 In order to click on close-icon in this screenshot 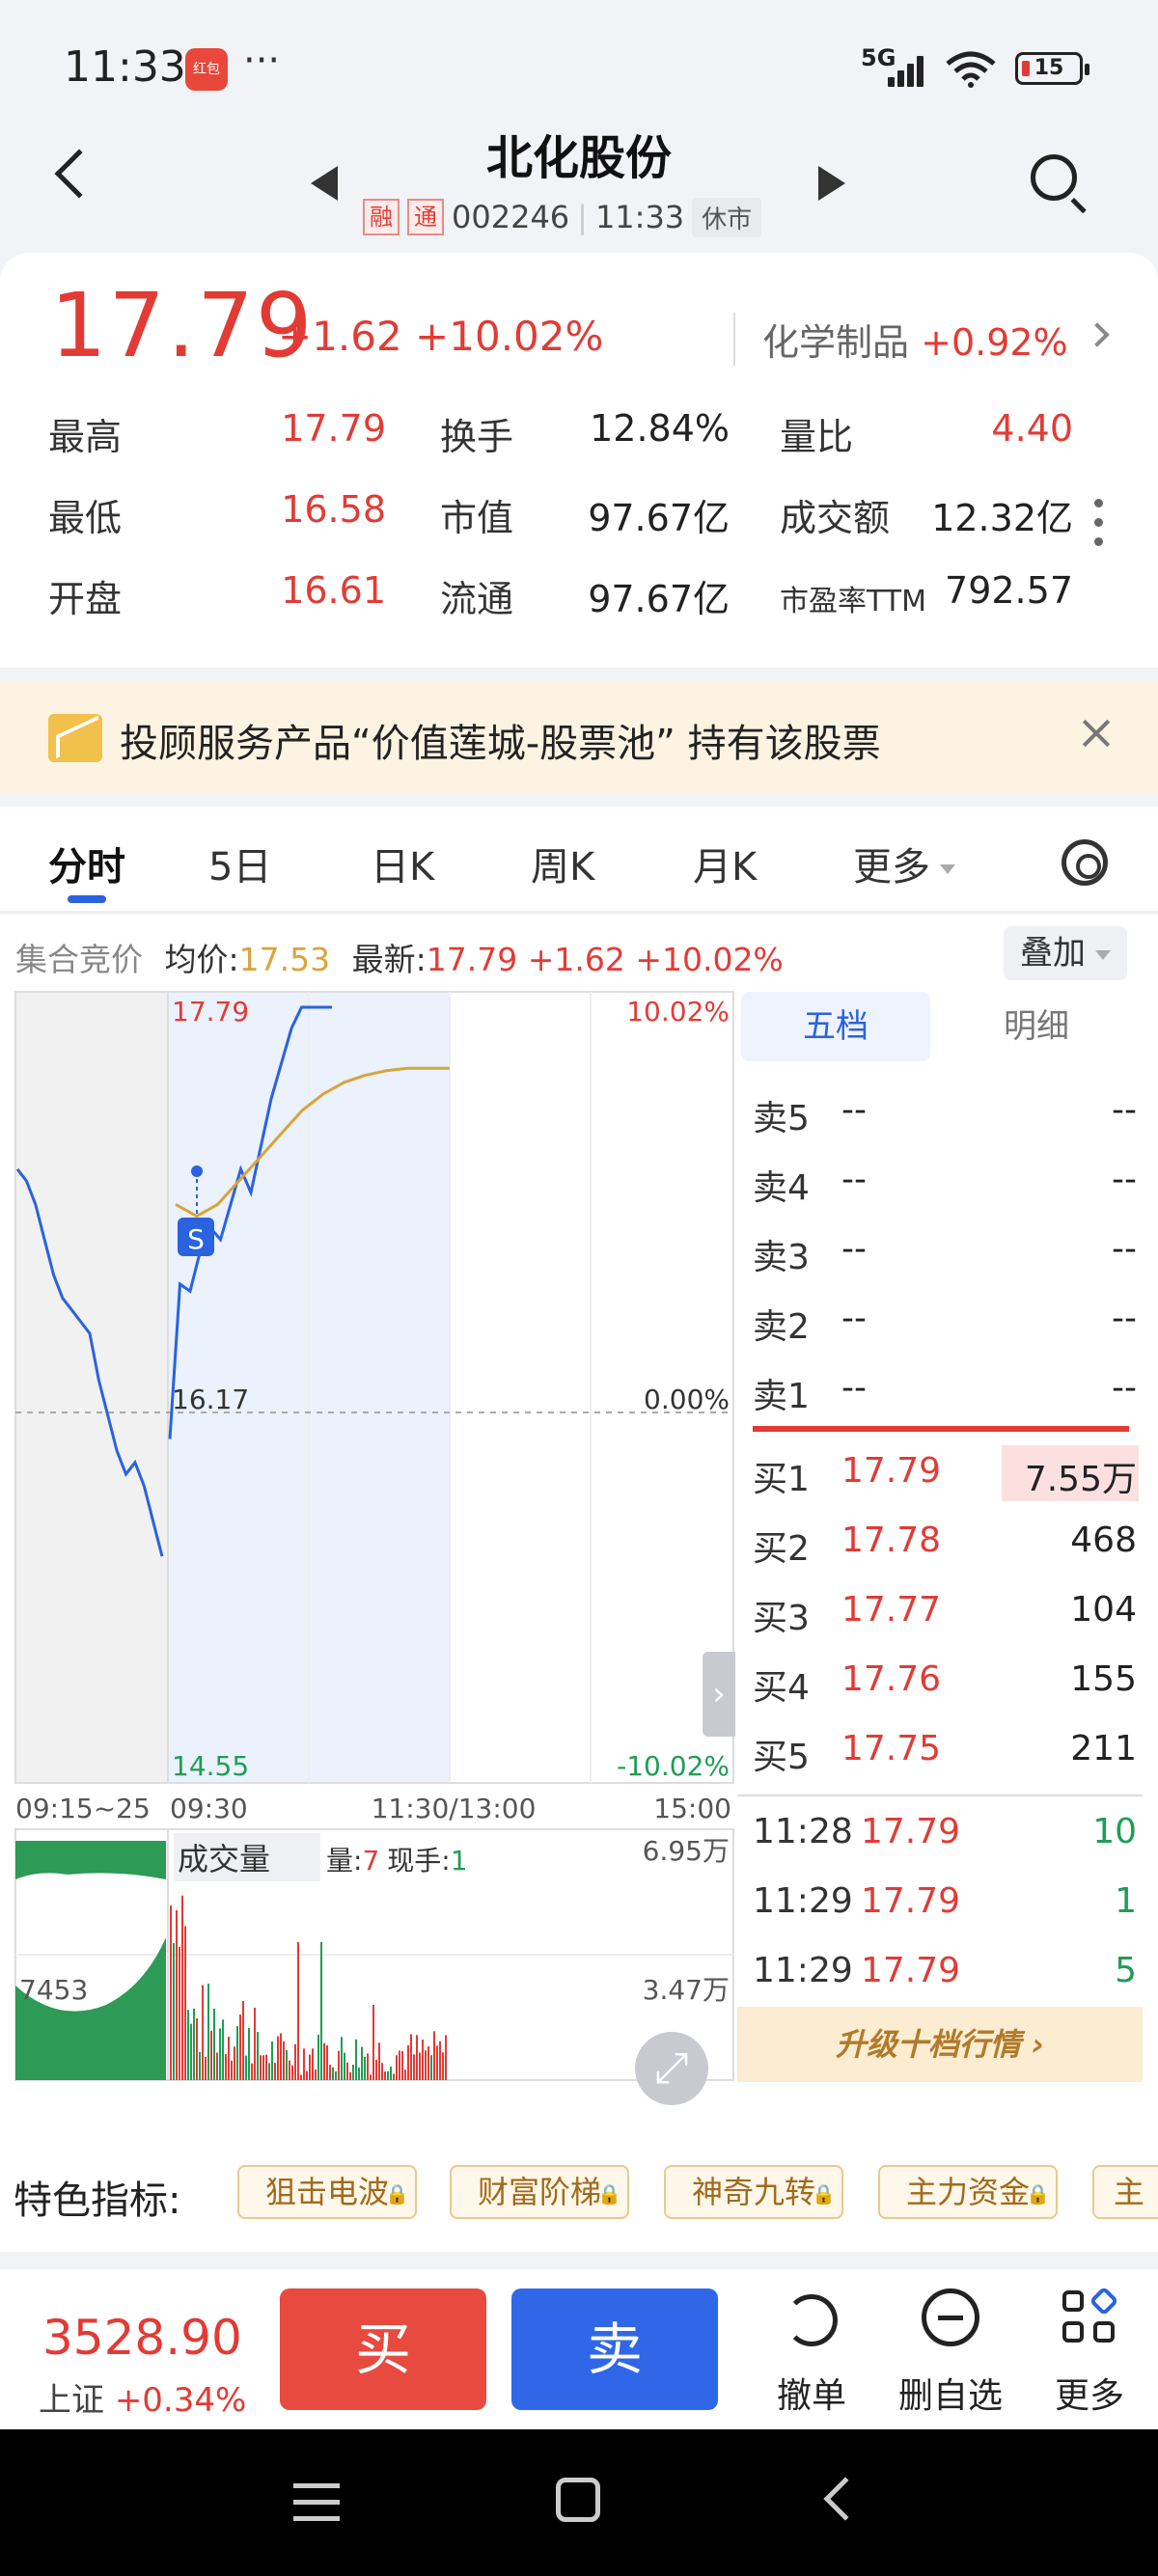, I will do `click(1096, 734)`.